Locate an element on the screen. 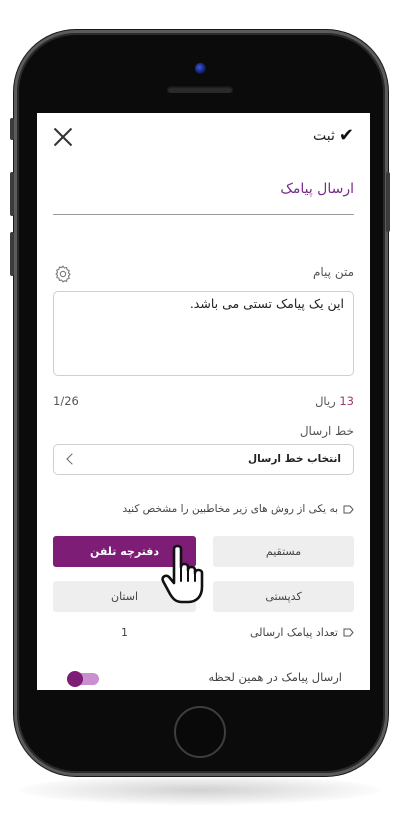 The width and height of the screenshot is (400, 816). option-label: استان is located at coordinates (124, 596).